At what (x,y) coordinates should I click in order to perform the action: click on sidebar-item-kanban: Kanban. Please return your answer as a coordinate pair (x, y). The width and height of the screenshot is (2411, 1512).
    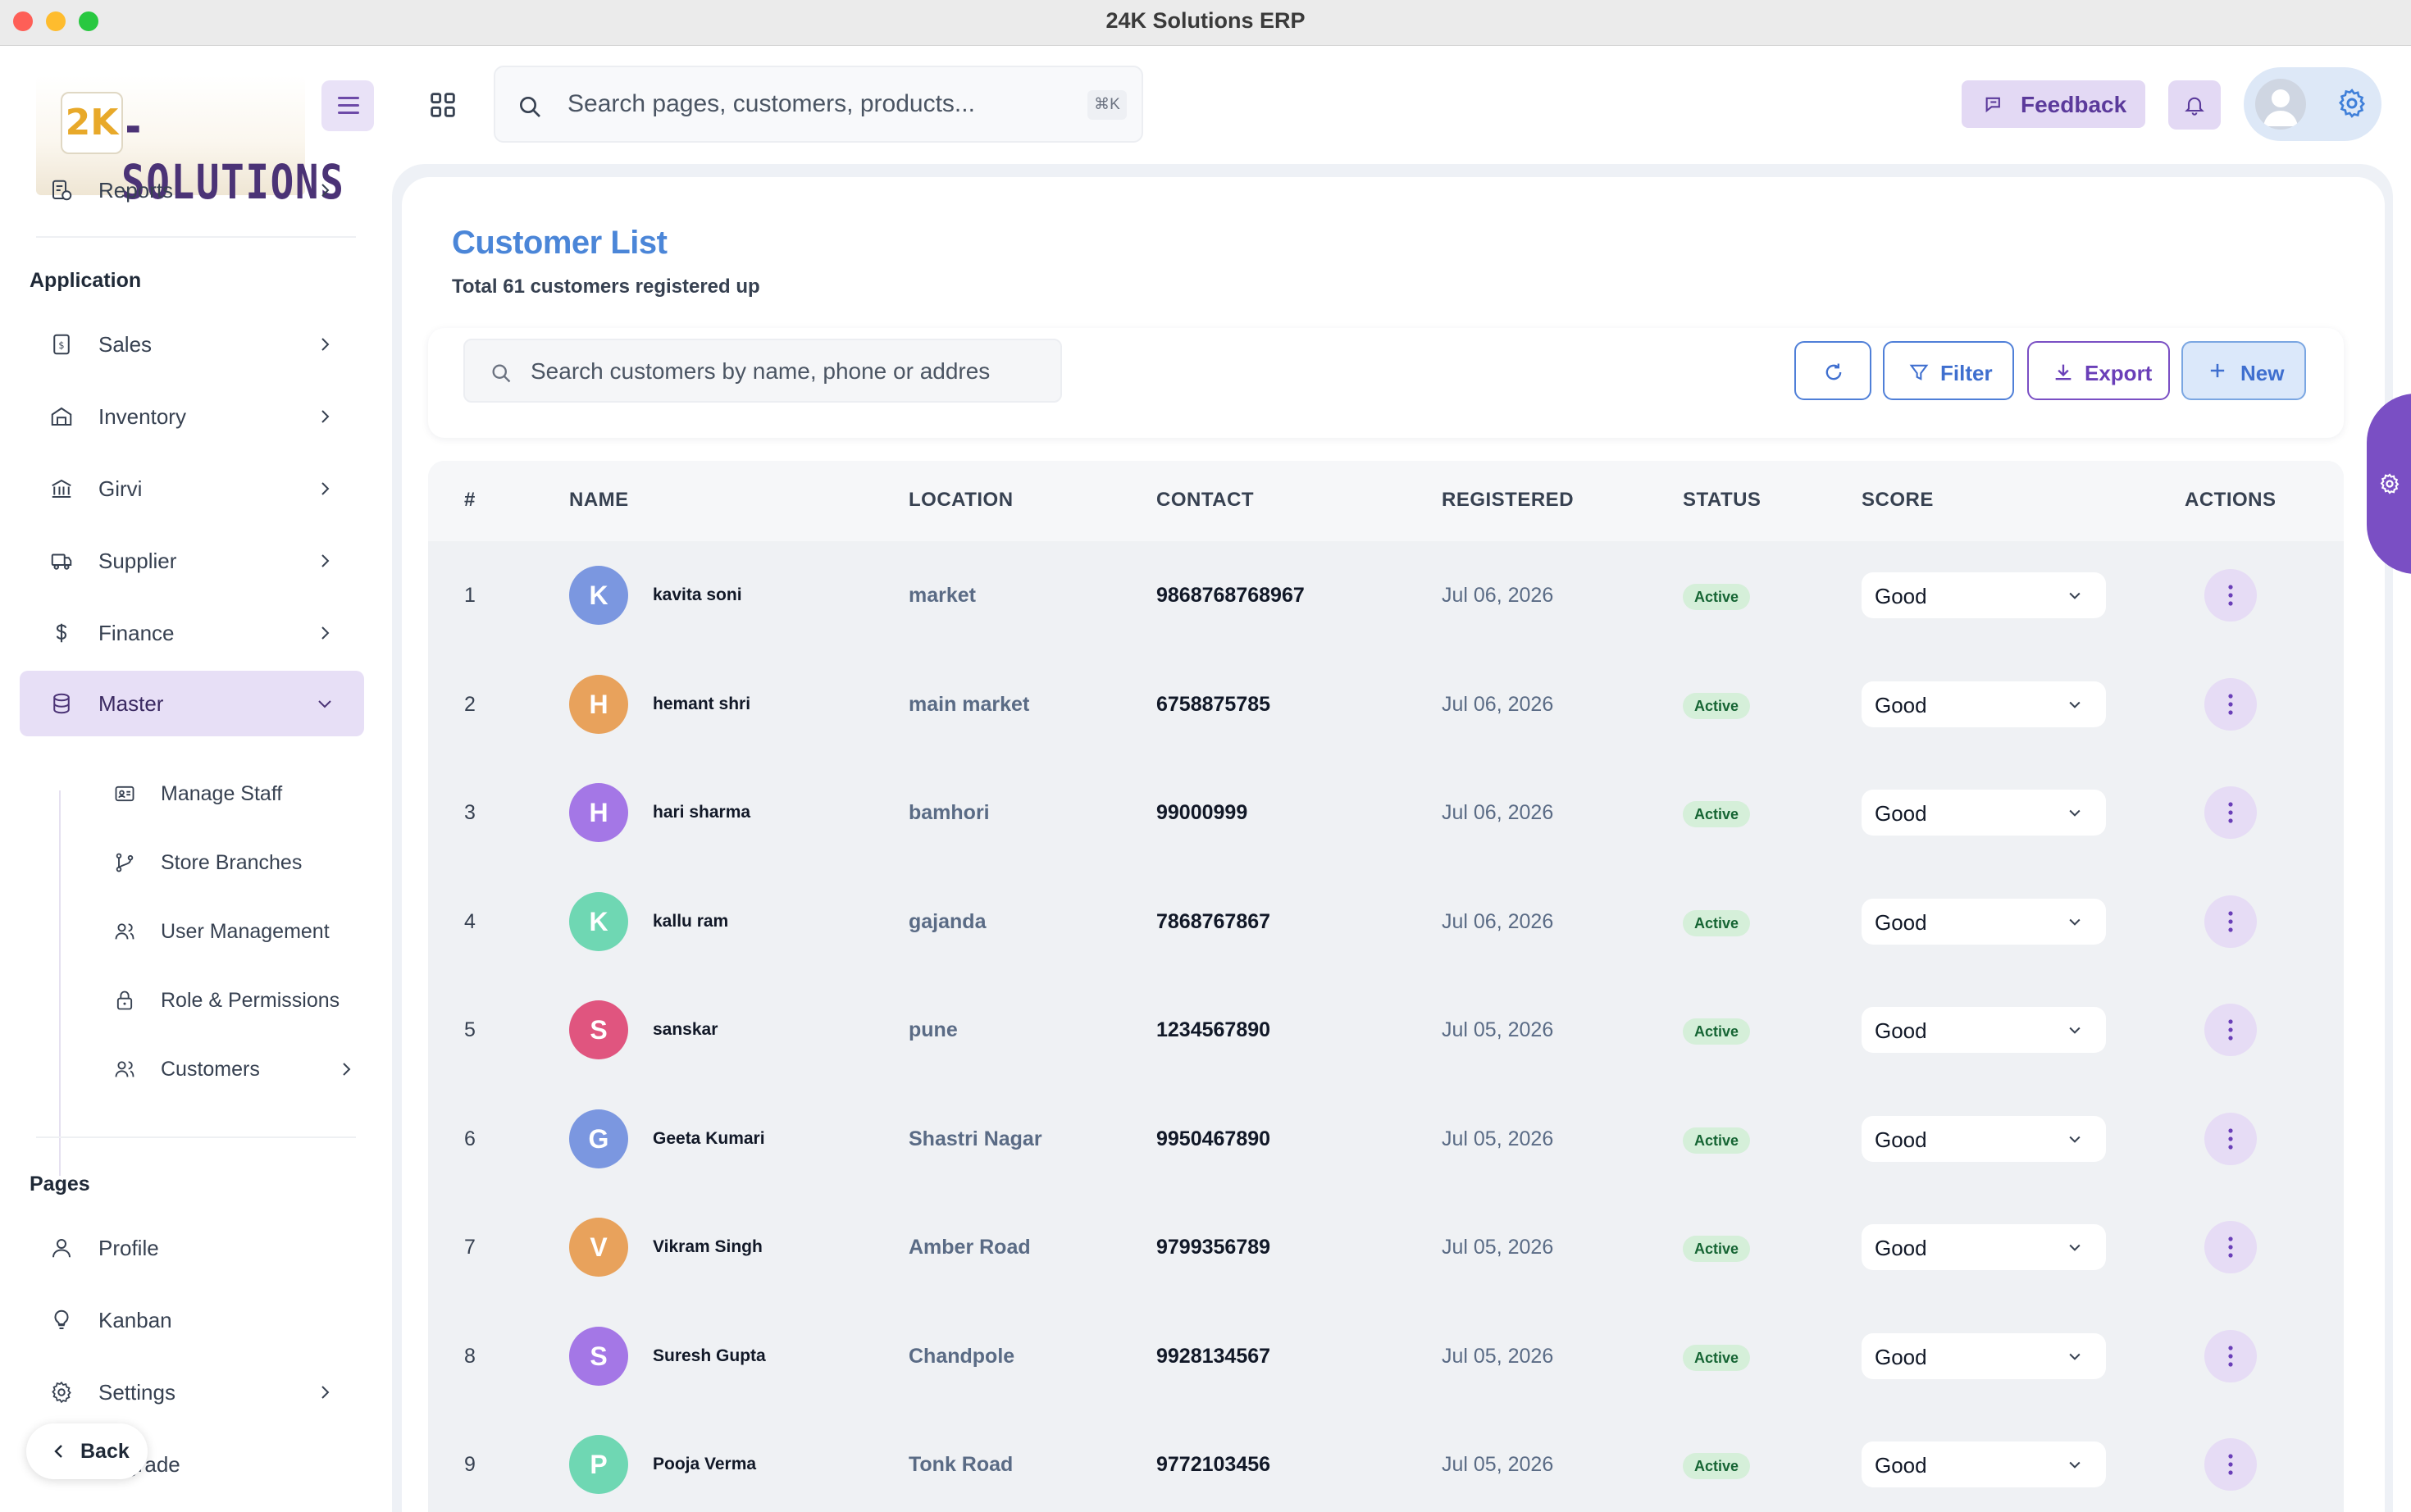
    Looking at the image, I should click on (192, 1320).